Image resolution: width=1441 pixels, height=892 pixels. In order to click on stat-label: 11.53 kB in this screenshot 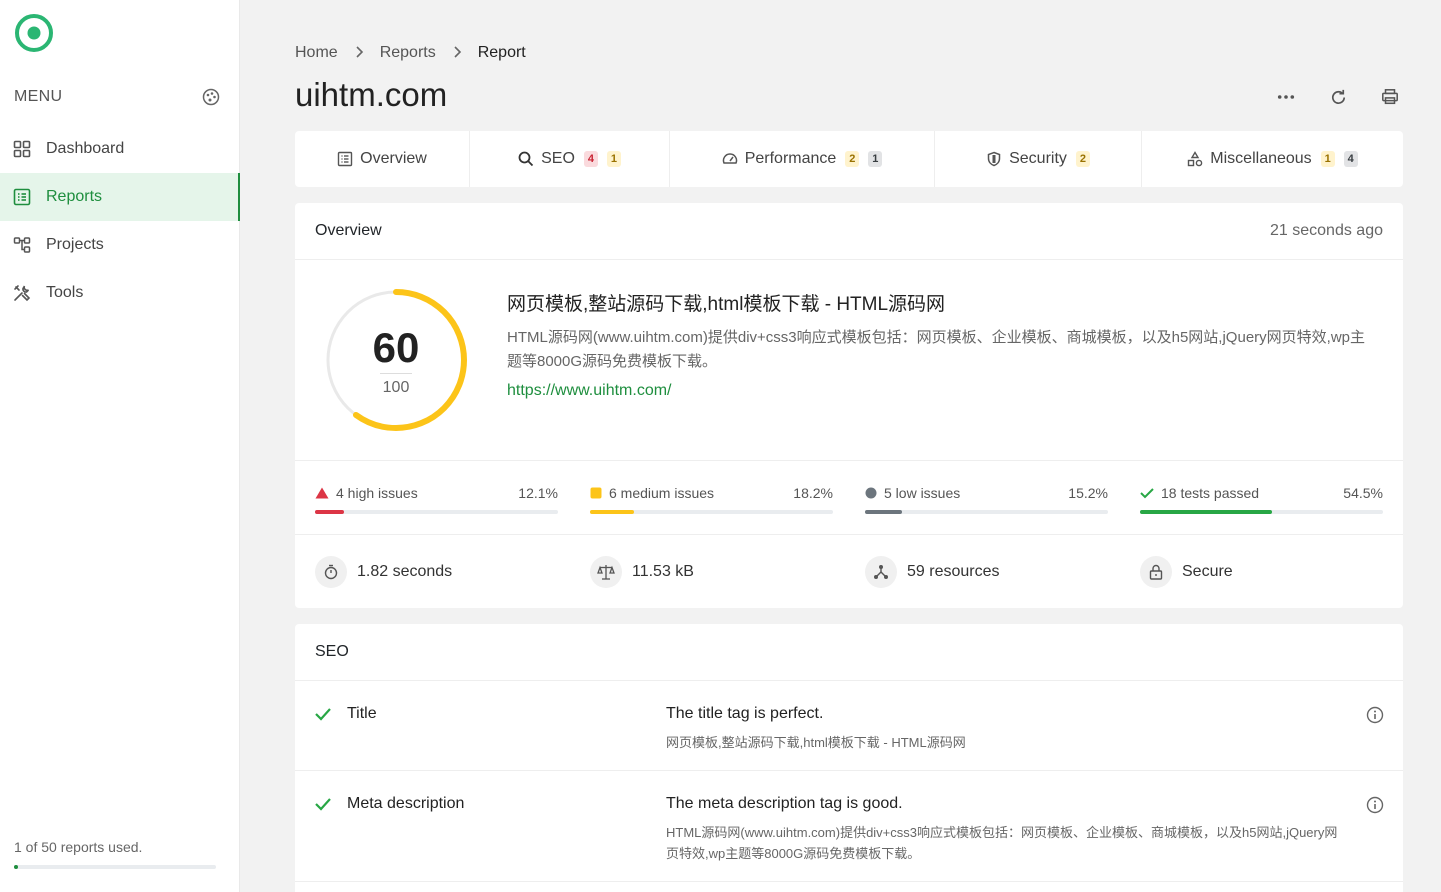, I will do `click(663, 571)`.